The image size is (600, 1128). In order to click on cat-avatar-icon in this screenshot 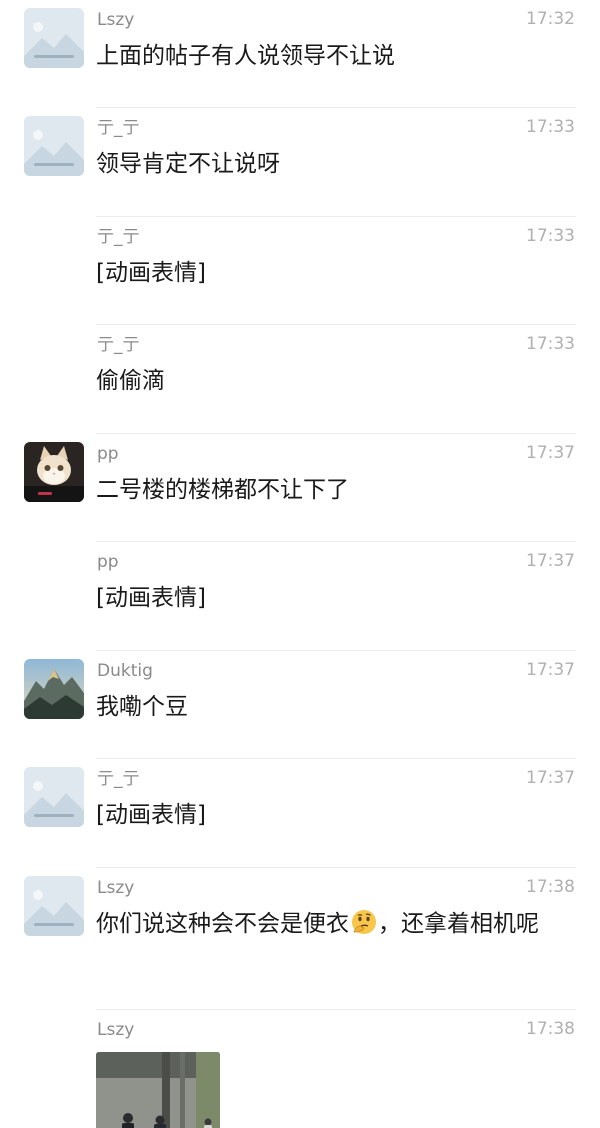, I will do `click(54, 472)`.